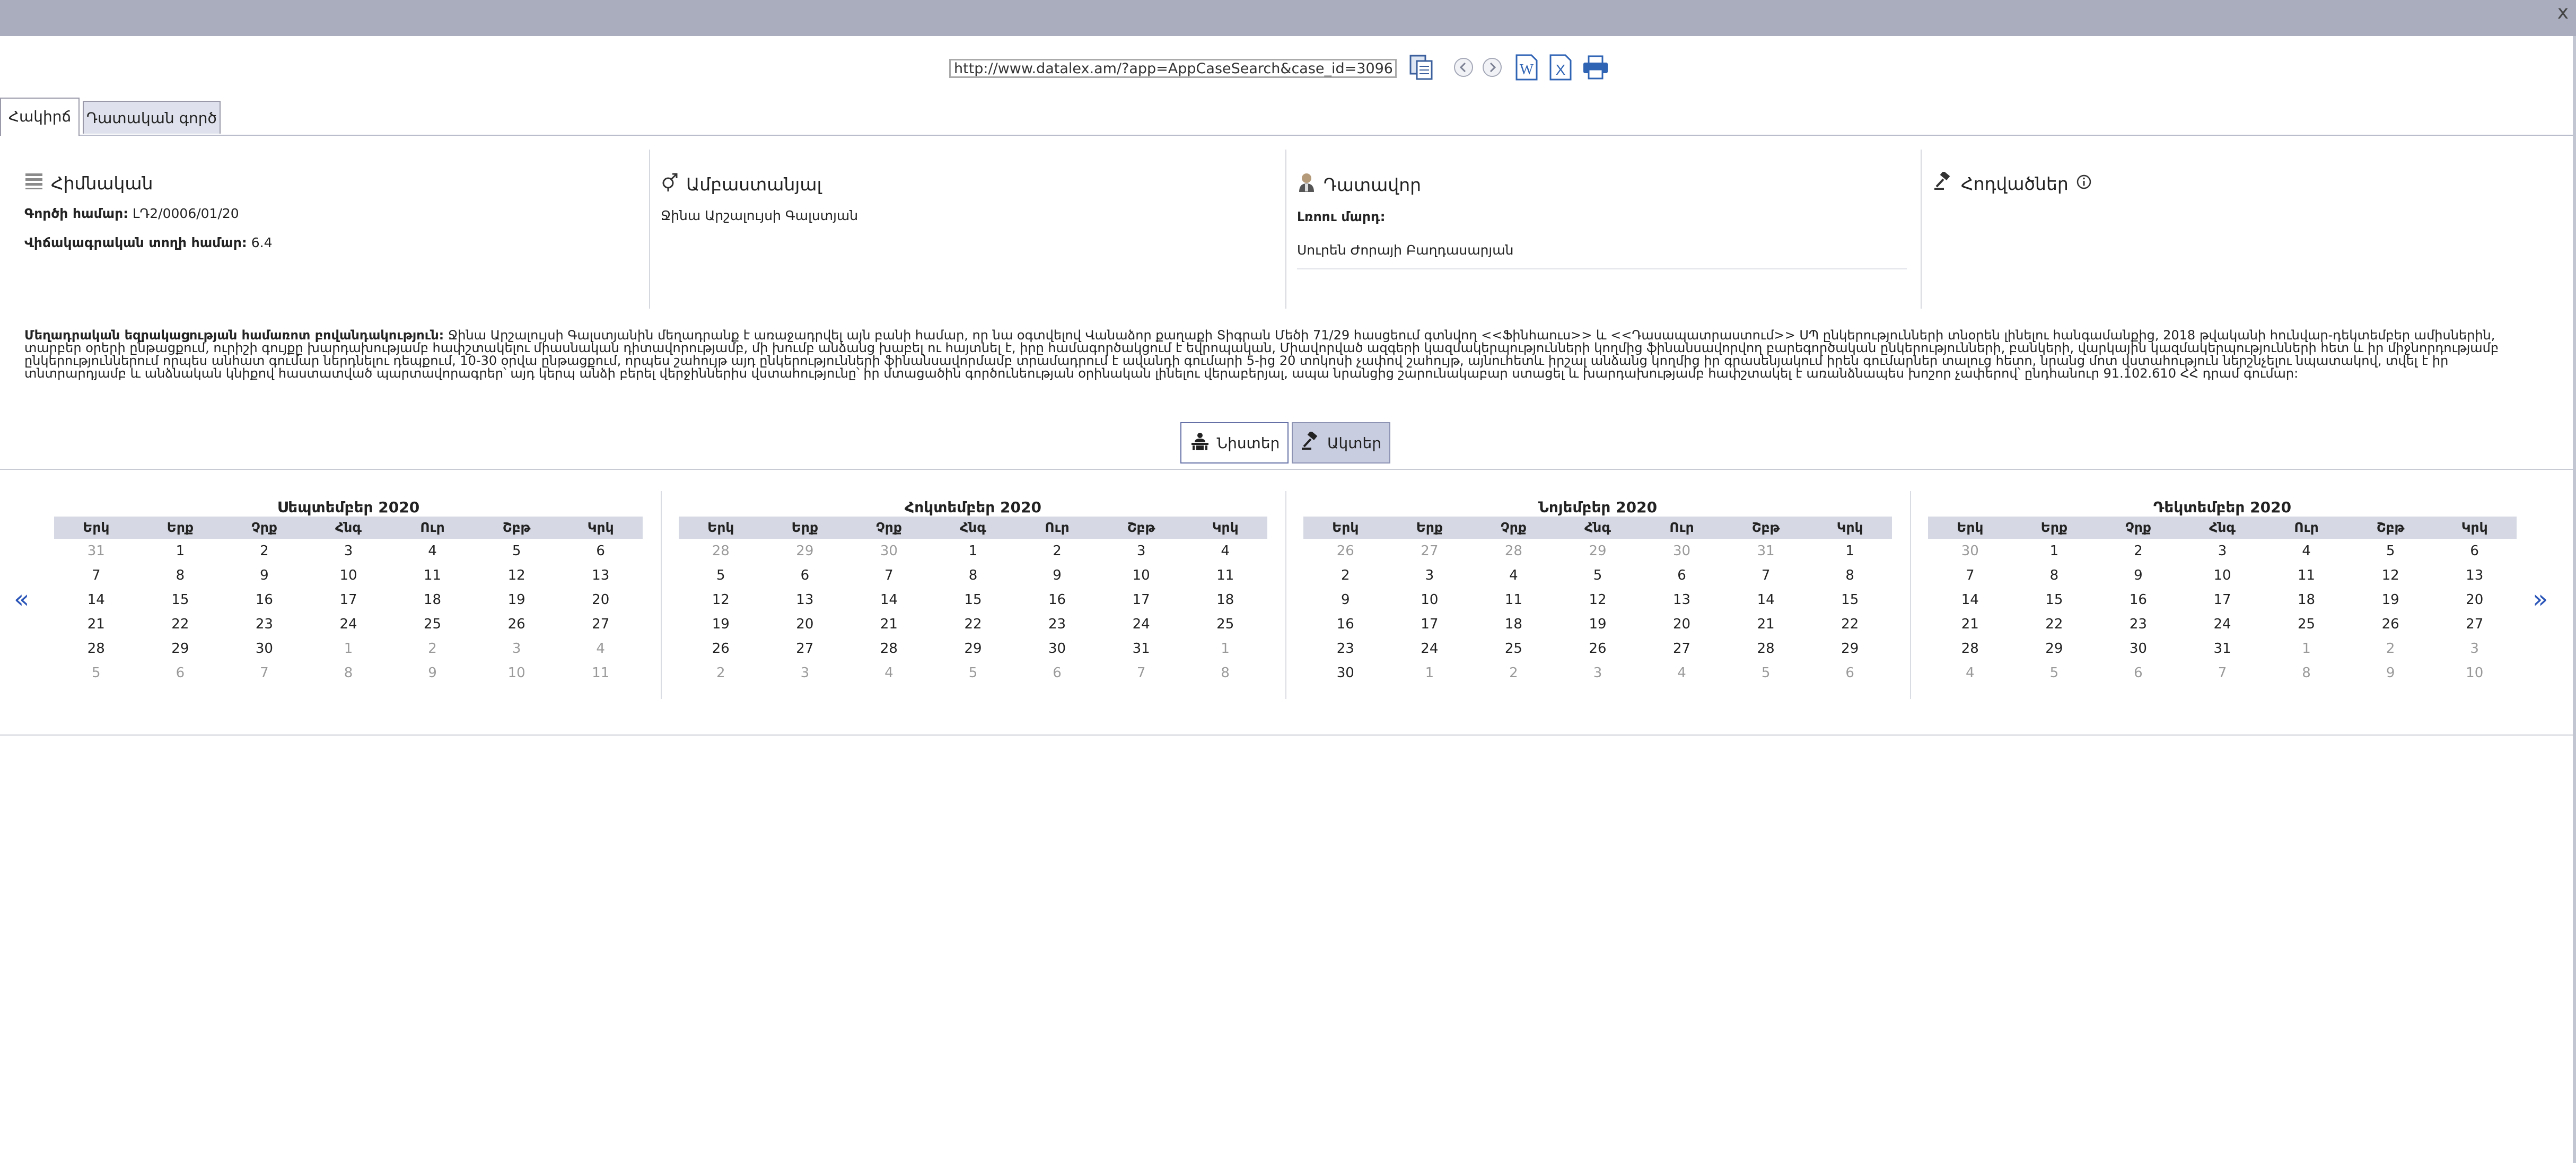 The image size is (2576, 1163). Describe the element at coordinates (600, 673) in the screenshot. I see `calendar-day-outside: 11` at that location.